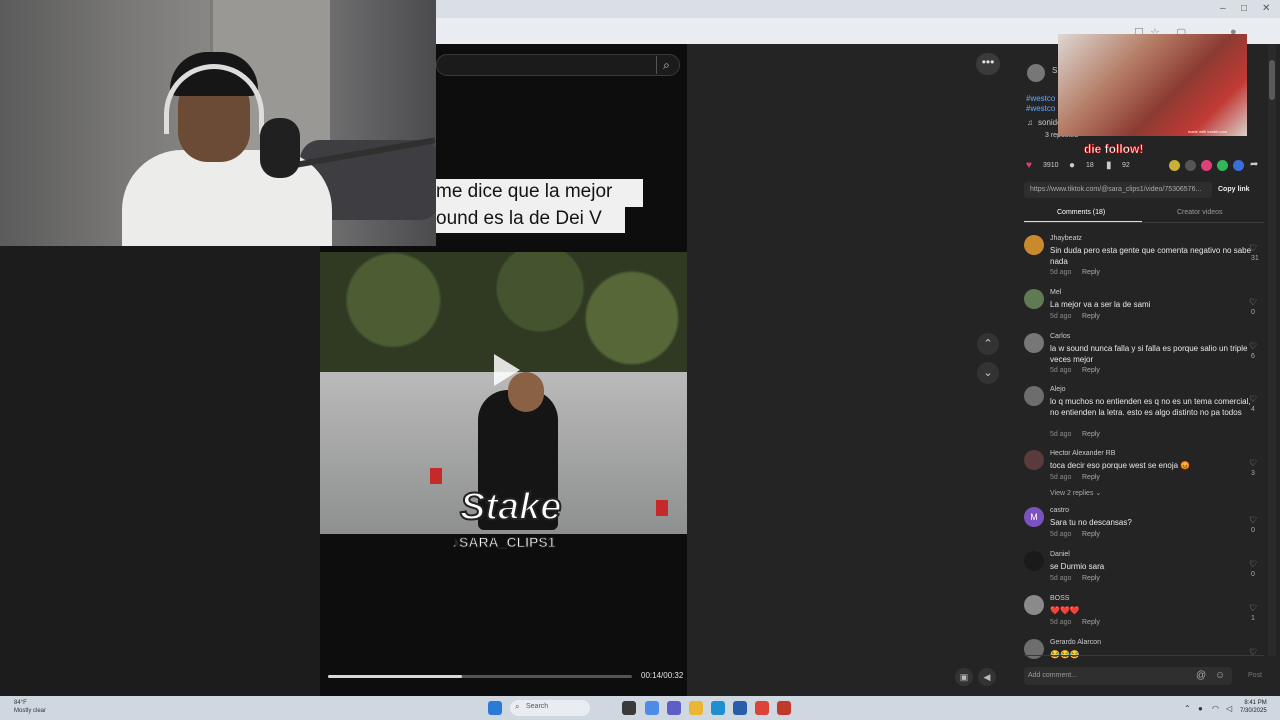 The image size is (1280, 720). I want to click on gif-tag: made with tumblr.com, so click(1207, 131).